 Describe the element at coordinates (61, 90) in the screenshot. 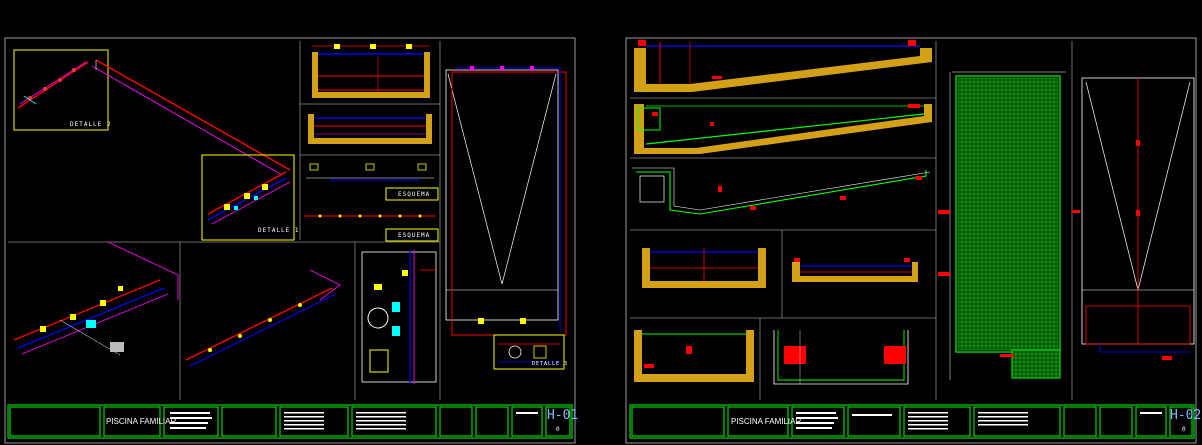

I see `detail-2-frame` at that location.